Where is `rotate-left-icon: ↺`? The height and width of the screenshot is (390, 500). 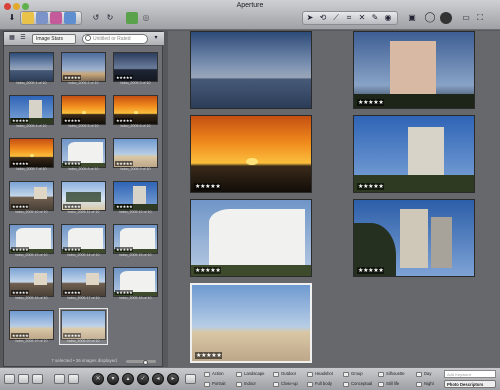
rotate-left-icon: ↺ is located at coordinates (96, 18).